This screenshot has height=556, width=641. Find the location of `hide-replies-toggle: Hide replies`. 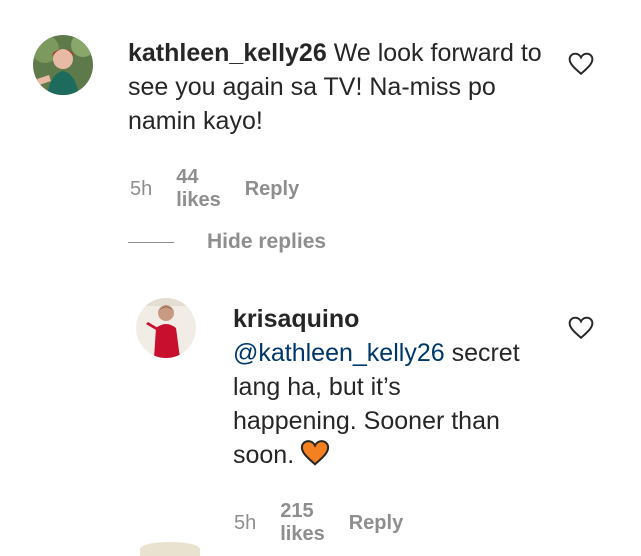

hide-replies-toggle: Hide replies is located at coordinates (227, 242).